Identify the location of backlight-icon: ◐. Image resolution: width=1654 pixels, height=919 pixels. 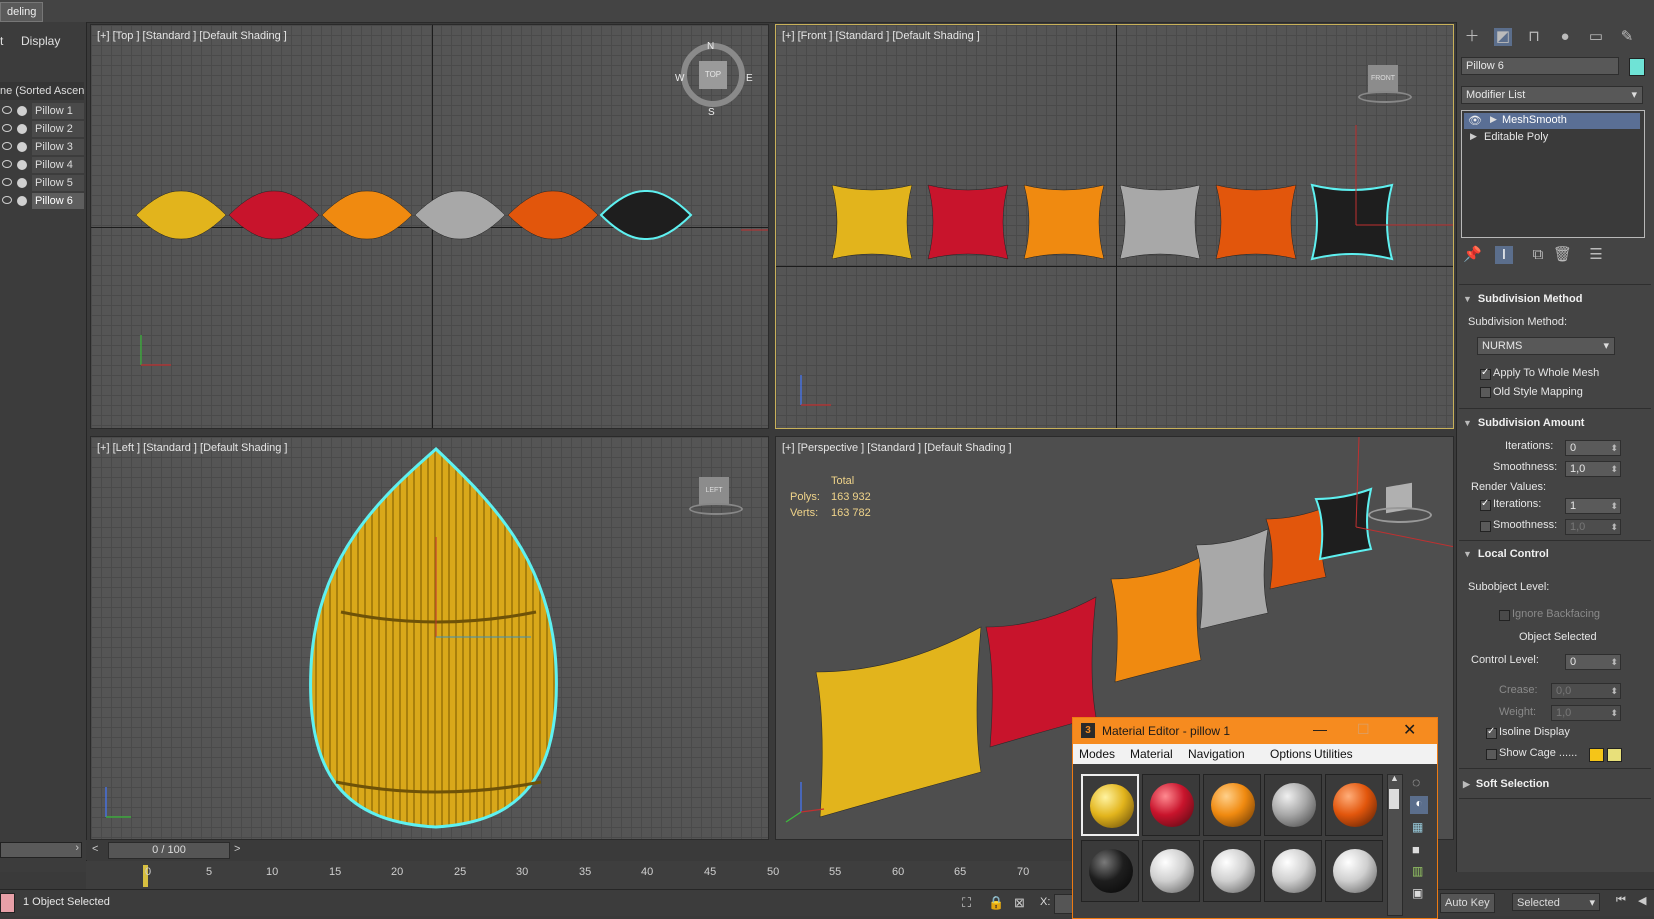
(1419, 805).